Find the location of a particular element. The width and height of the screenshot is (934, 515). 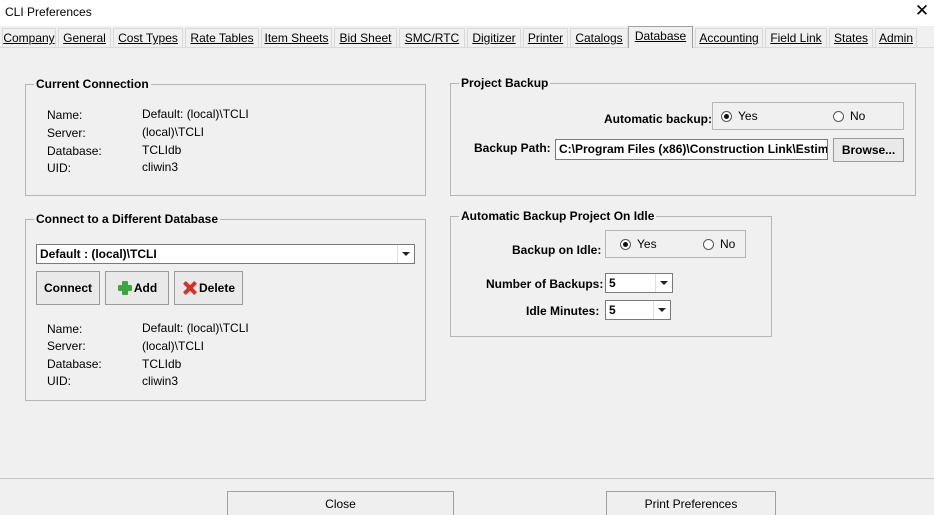

number-of-backups-label: Number of Backups: is located at coordinates (545, 284).